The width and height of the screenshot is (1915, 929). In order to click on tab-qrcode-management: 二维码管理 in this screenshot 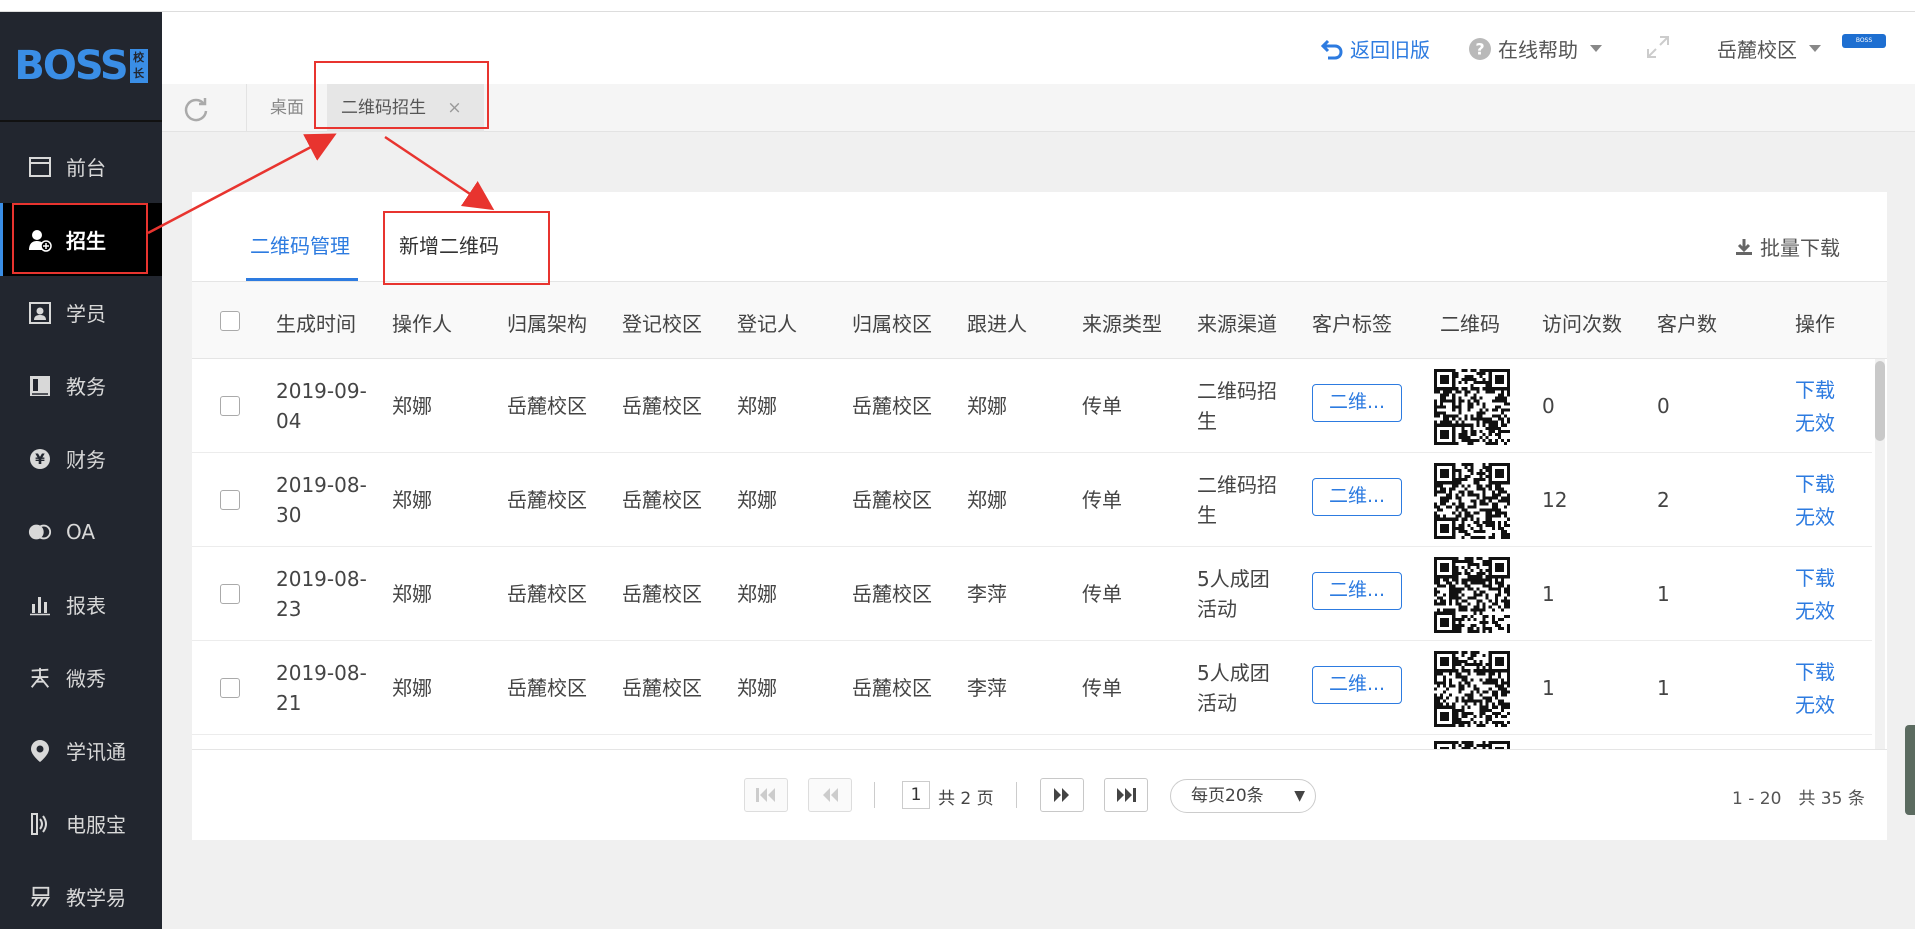, I will do `click(300, 244)`.